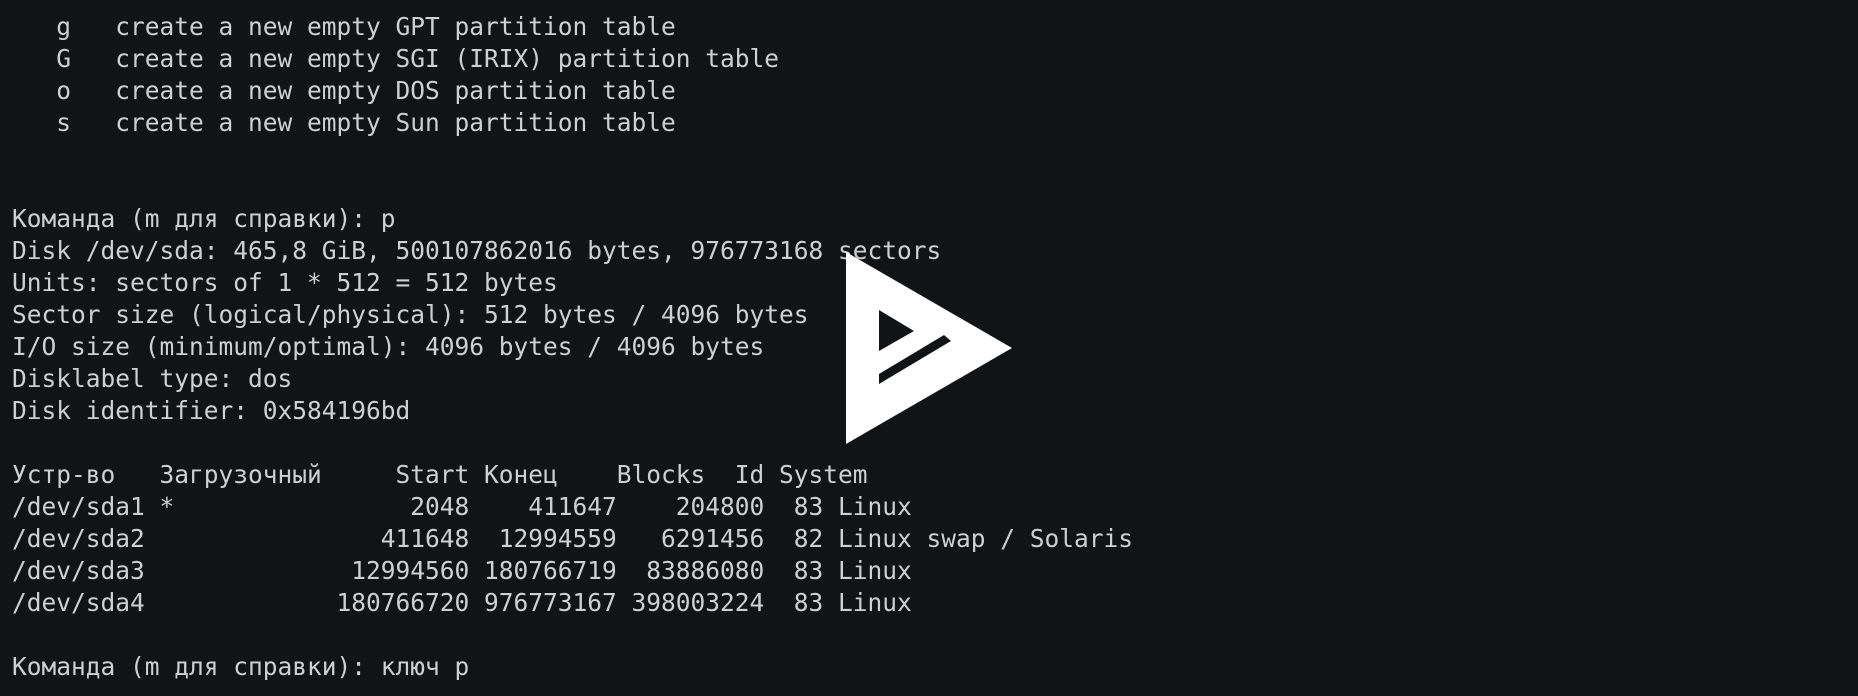  Describe the element at coordinates (344, 122) in the screenshot. I see `terminal-line: s create a new empty Sun partition table` at that location.